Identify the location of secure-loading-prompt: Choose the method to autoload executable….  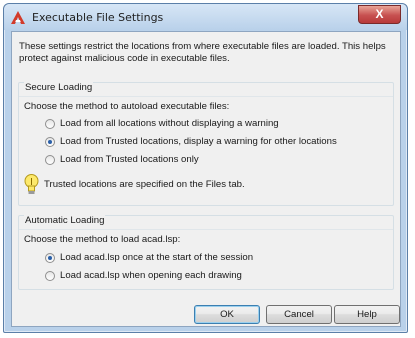
(127, 106).